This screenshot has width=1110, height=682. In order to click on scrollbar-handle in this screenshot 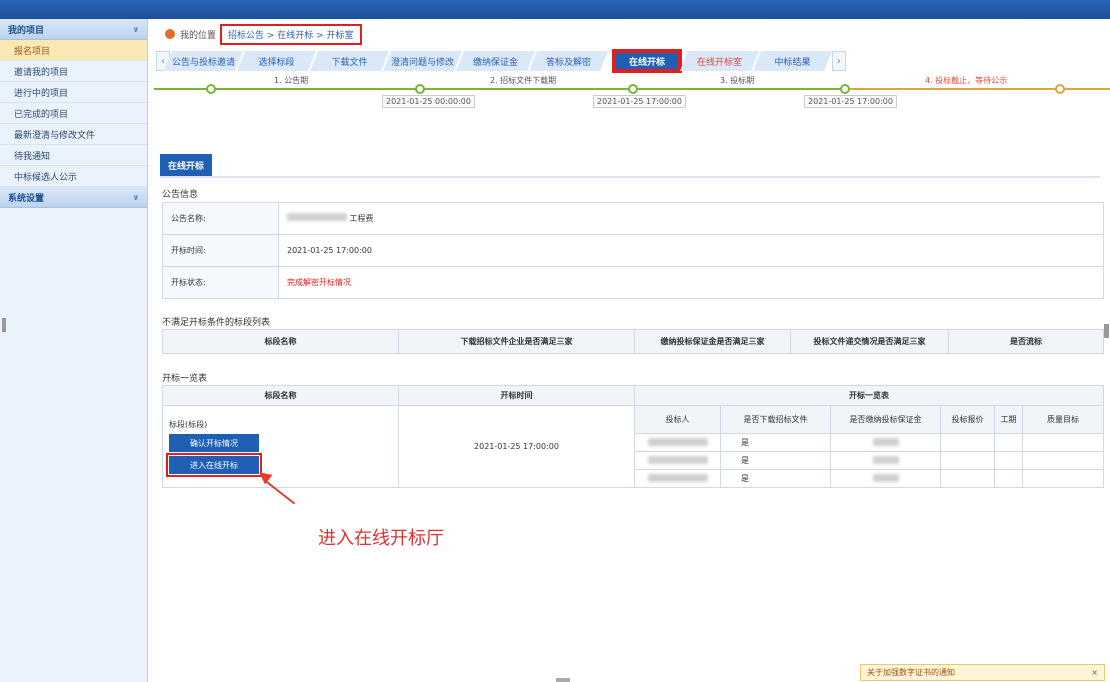, I will do `click(563, 680)`.